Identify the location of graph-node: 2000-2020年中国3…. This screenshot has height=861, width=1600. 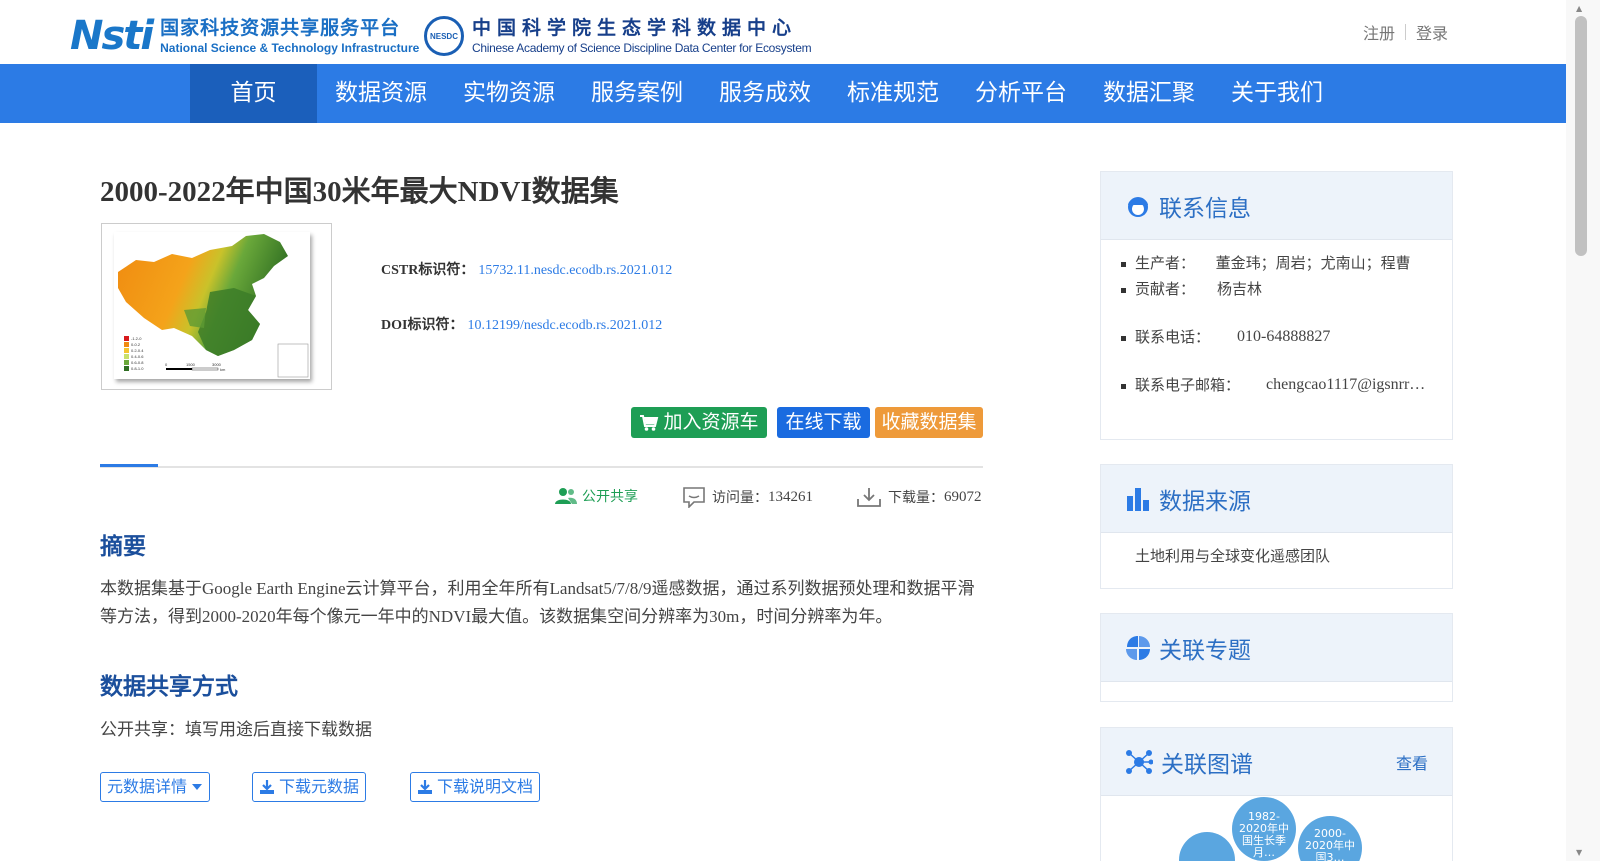
(1330, 838).